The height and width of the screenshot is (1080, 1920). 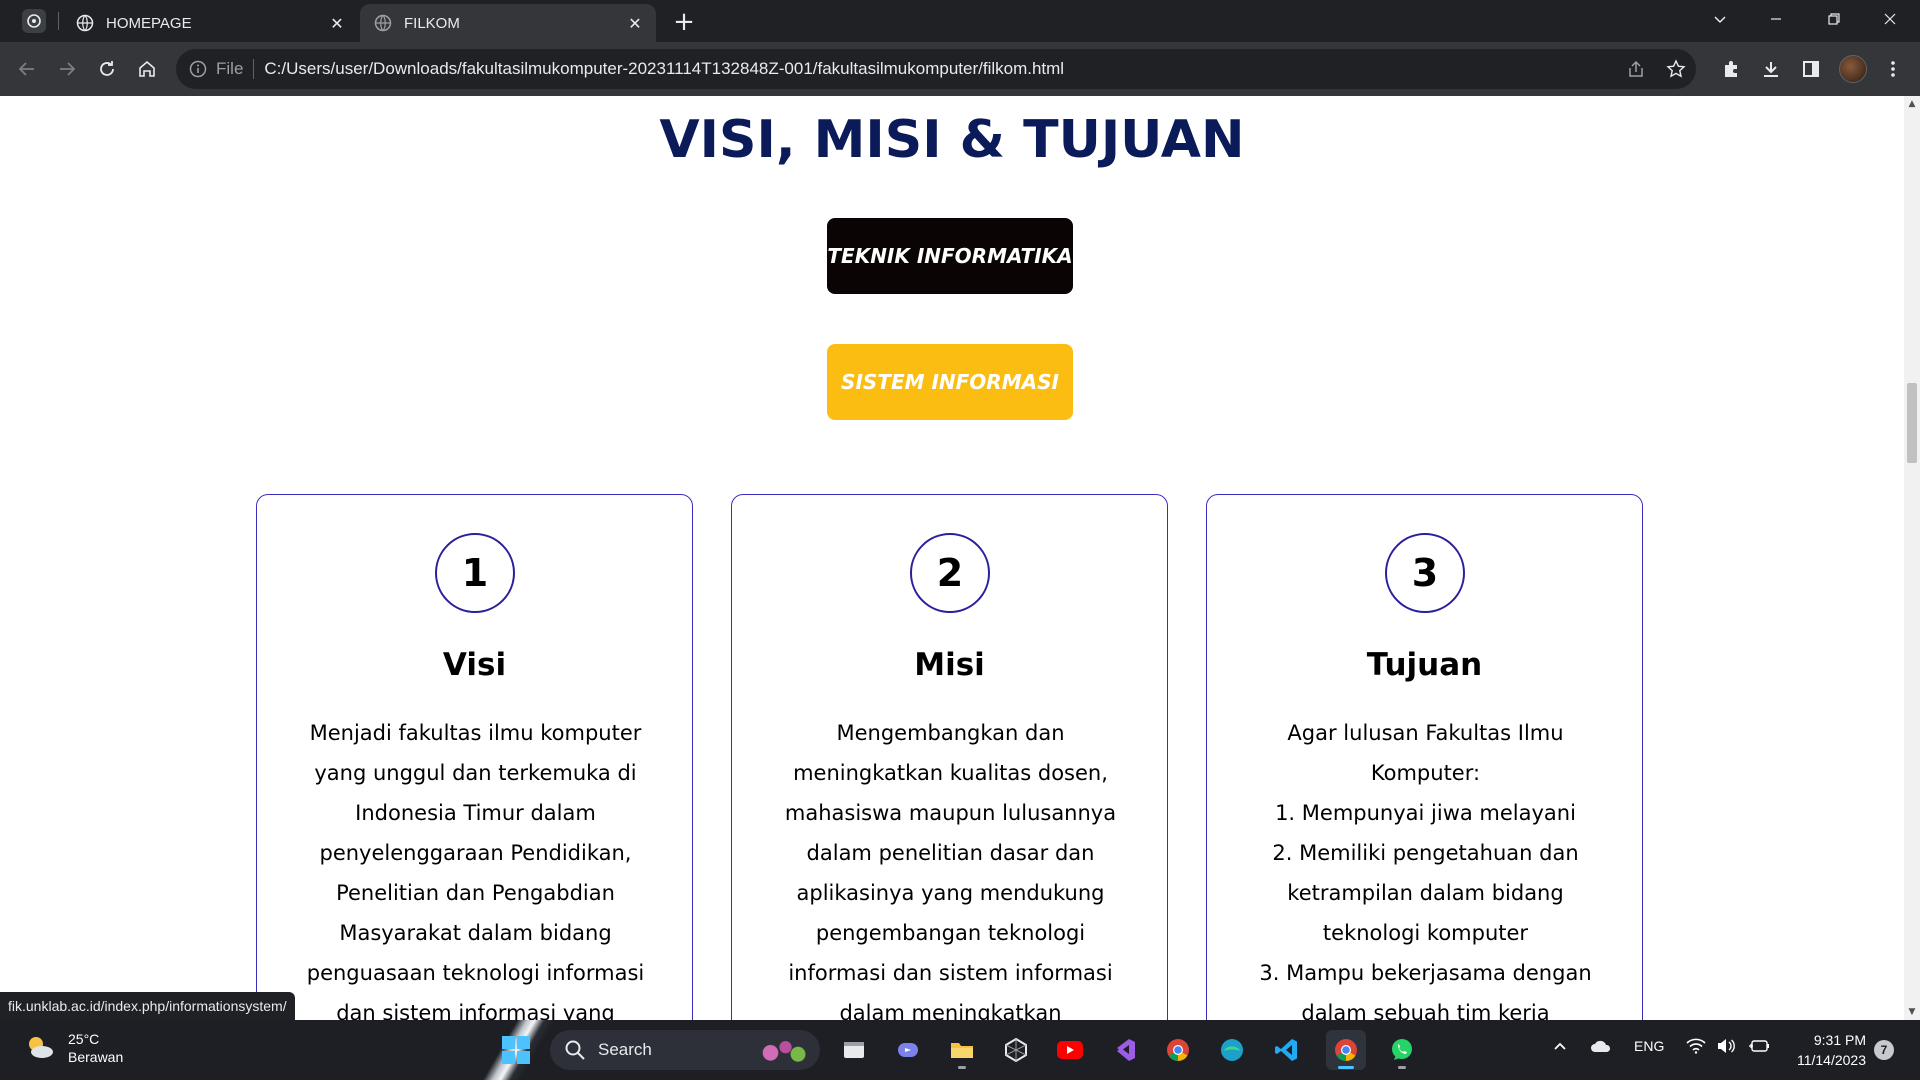 I want to click on card-title: Misi, so click(x=949, y=665).